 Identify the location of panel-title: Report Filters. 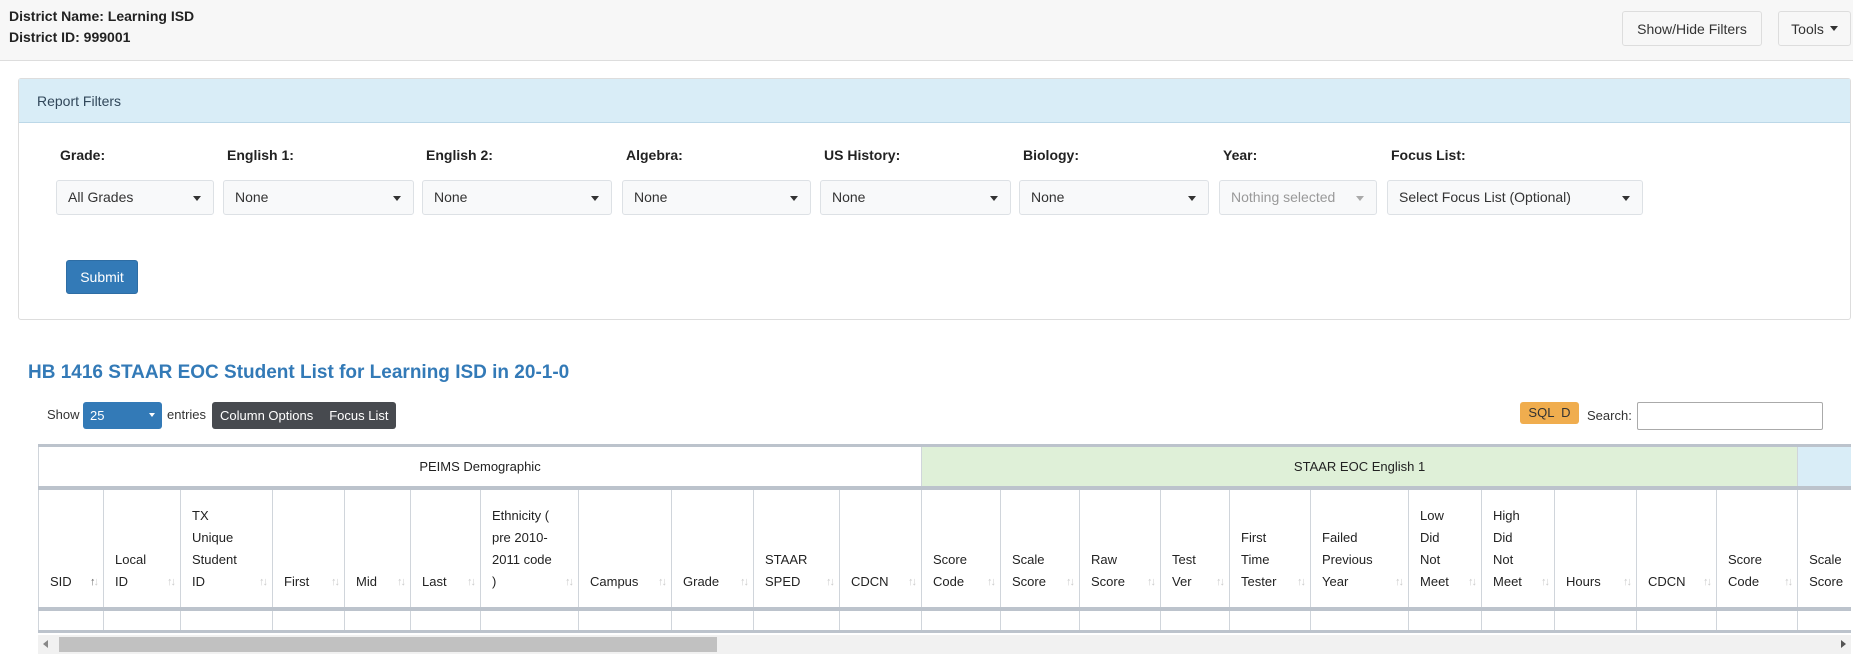
(934, 101).